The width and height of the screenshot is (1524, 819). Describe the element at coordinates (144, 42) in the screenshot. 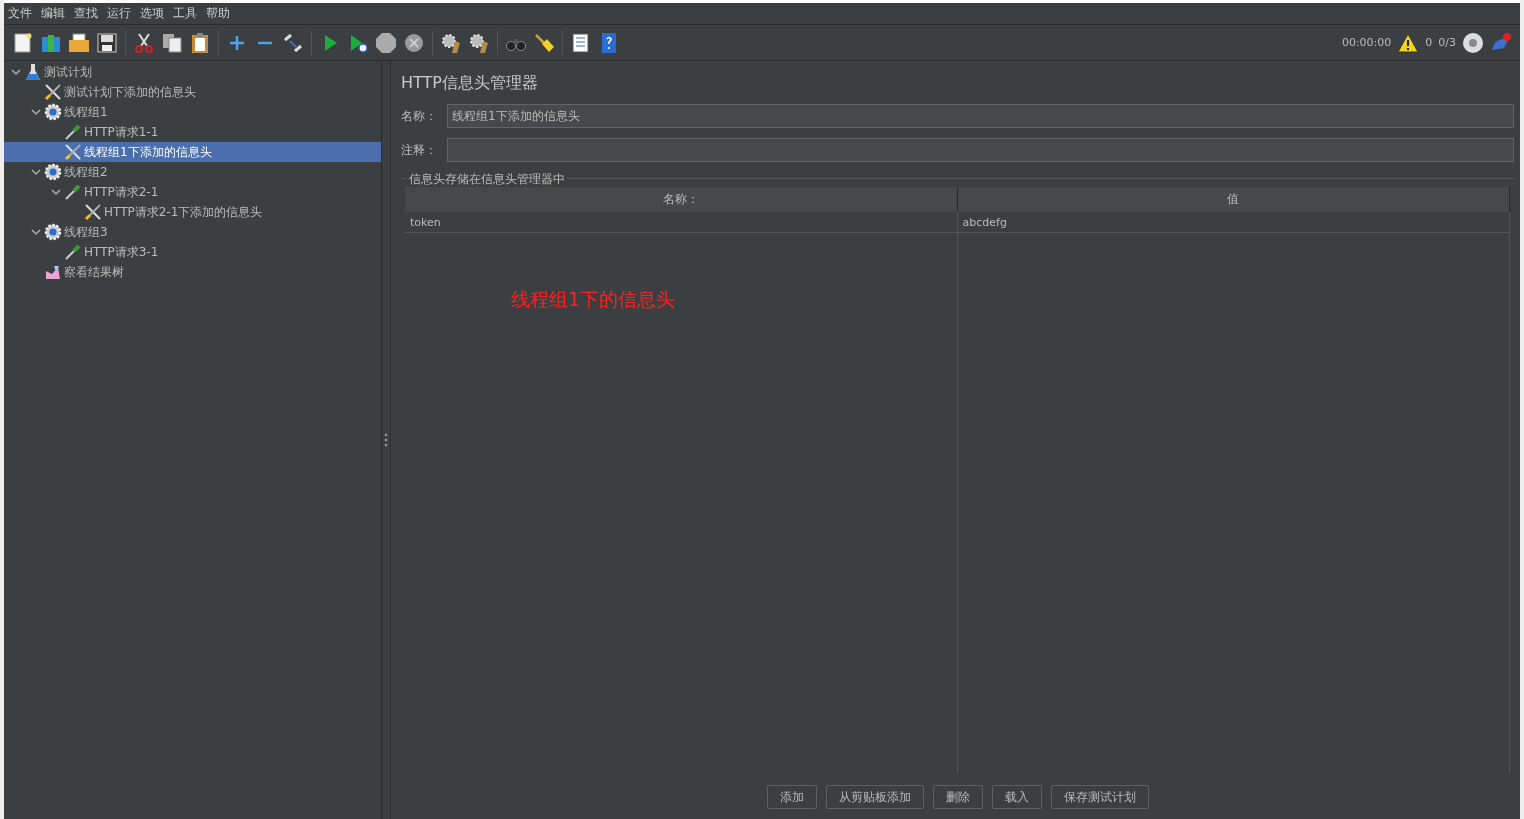

I see `cut-icon` at that location.